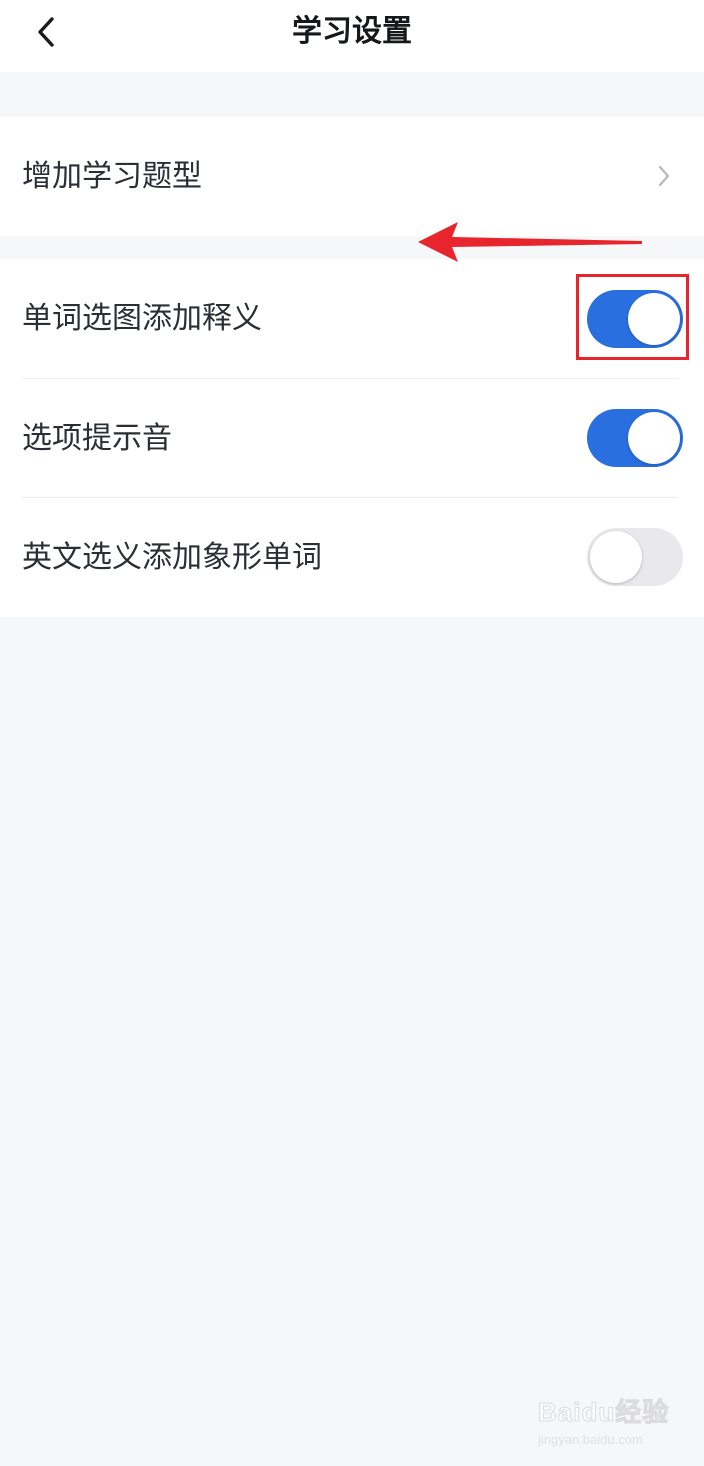 Image resolution: width=704 pixels, height=1466 pixels. What do you see at coordinates (97, 438) in the screenshot?
I see `setting-label: 选项提示音` at bounding box center [97, 438].